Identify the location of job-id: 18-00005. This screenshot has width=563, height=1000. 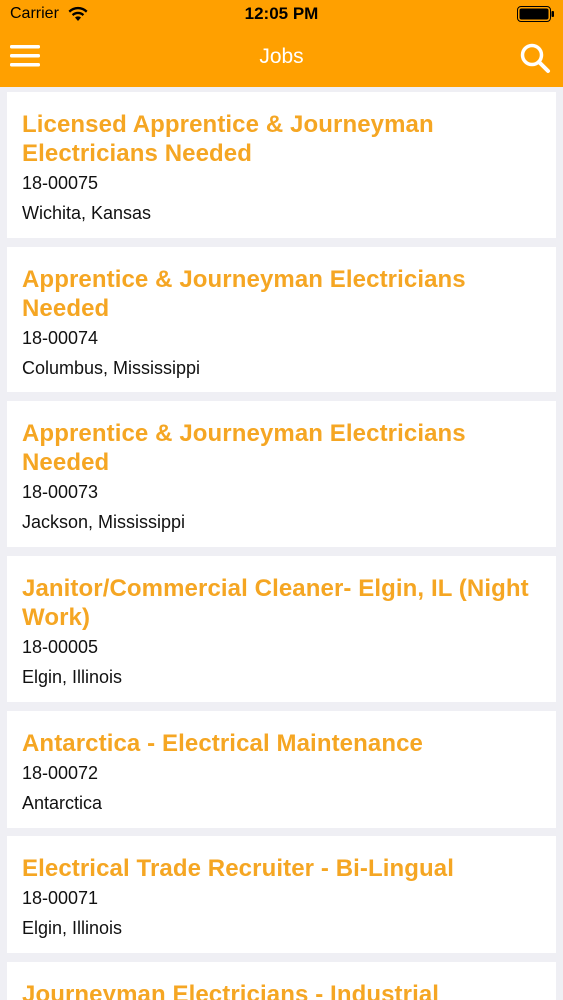
(60, 647).